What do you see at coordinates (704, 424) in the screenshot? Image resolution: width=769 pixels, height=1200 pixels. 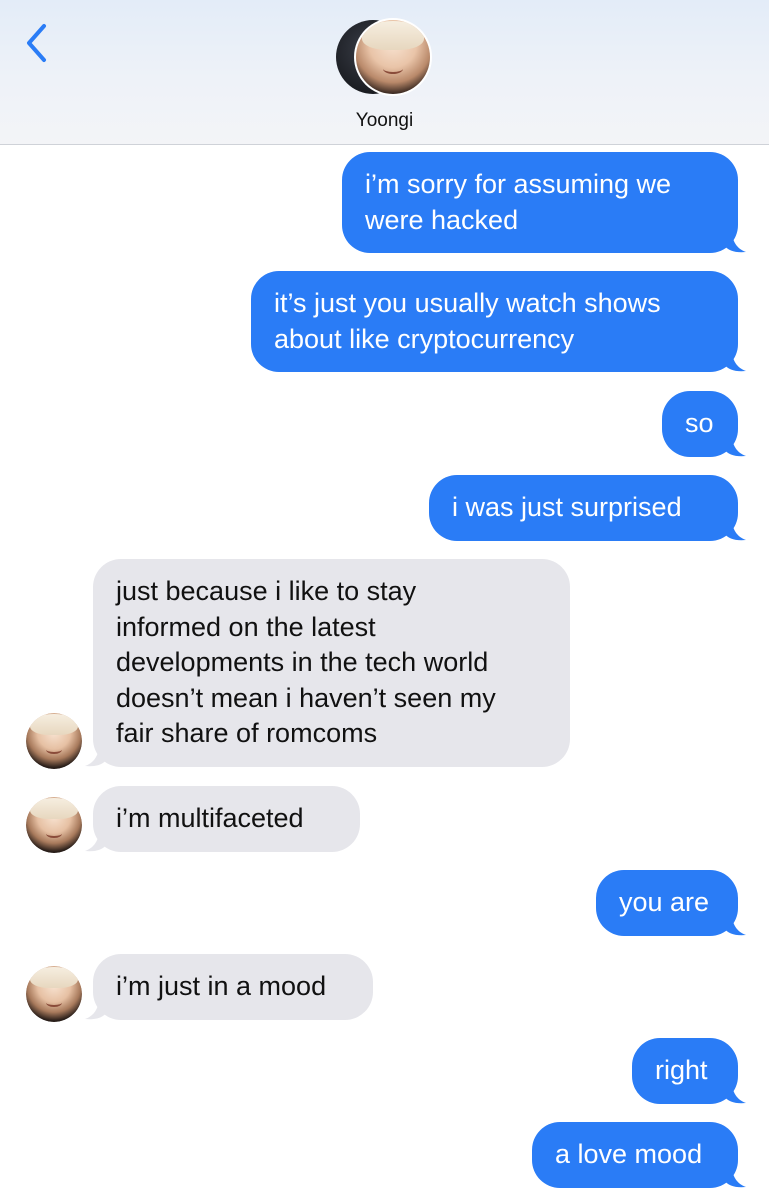 I see `outgoing-message-bubble: so` at bounding box center [704, 424].